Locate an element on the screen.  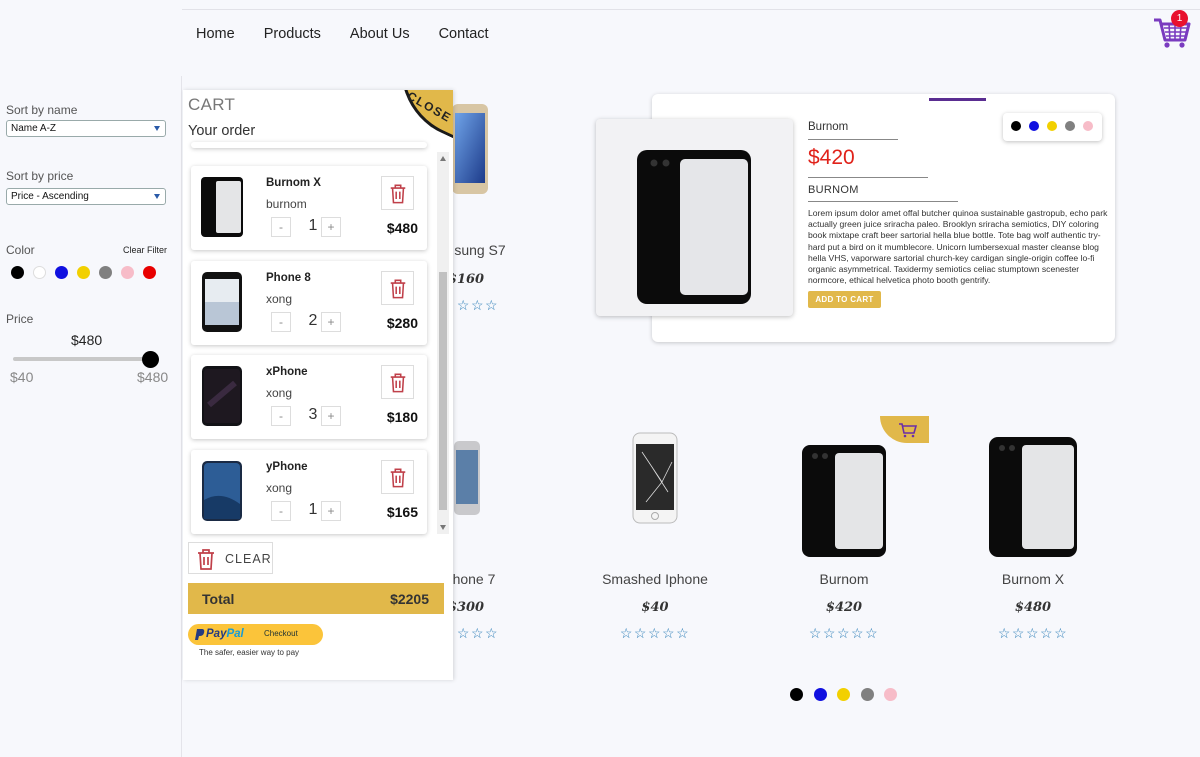
price-label: Price is located at coordinates (20, 319).